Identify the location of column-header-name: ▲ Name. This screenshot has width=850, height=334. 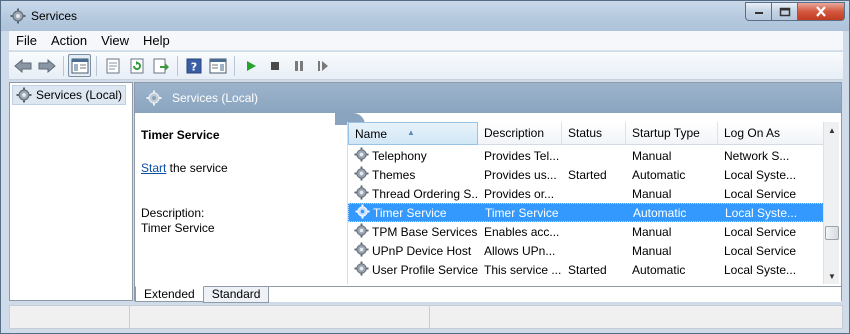
(413, 133).